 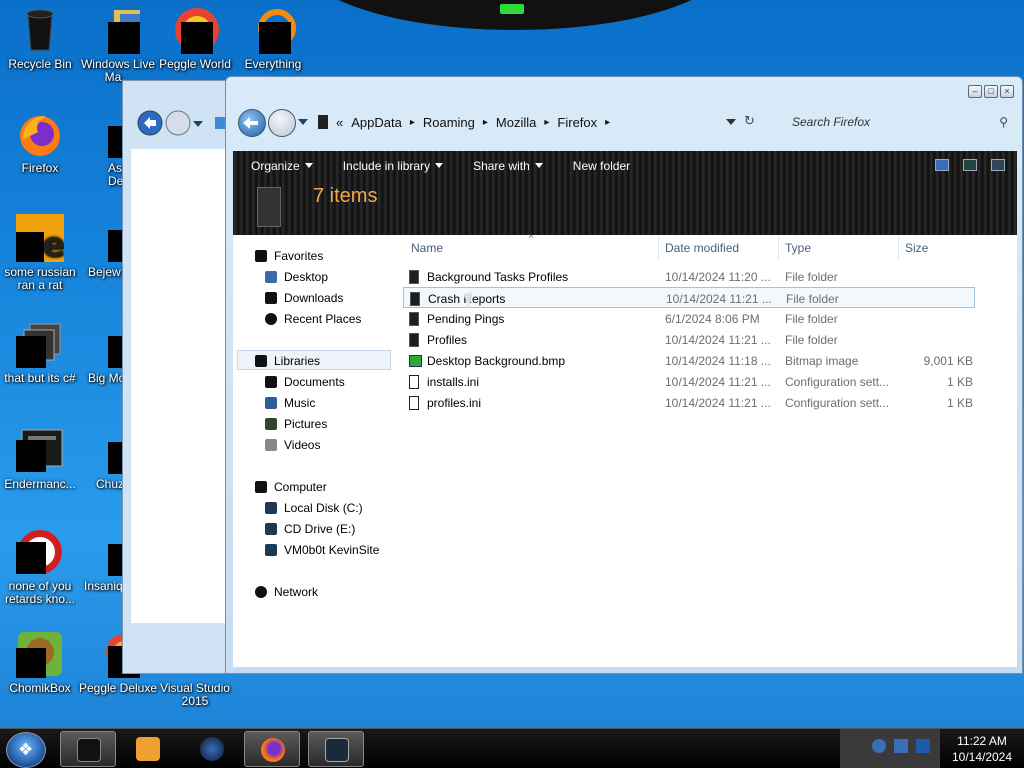 What do you see at coordinates (322, 550) in the screenshot?
I see `nav-vm-site: VM0b0t KevinSite` at bounding box center [322, 550].